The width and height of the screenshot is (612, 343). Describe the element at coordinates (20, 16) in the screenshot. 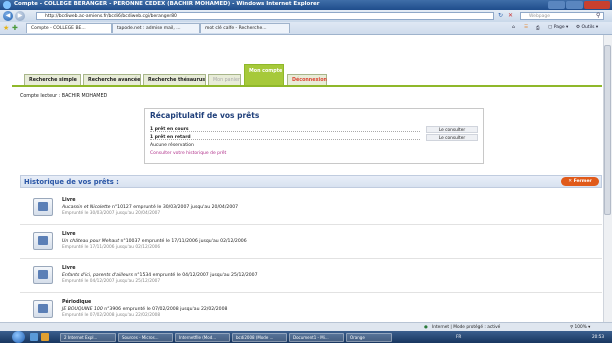

I see `forward-button: ▶` at that location.